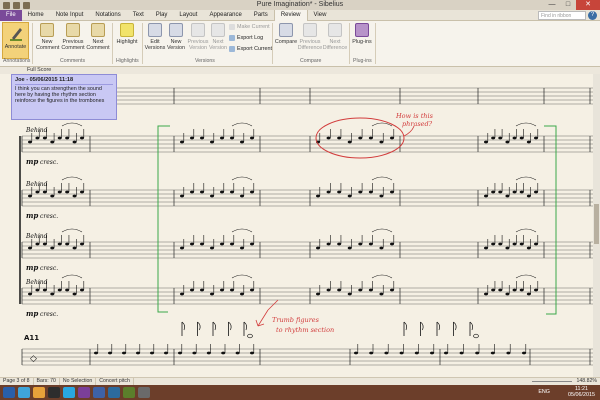 This screenshot has height=400, width=600. I want to click on tab-file: File, so click(11, 15).